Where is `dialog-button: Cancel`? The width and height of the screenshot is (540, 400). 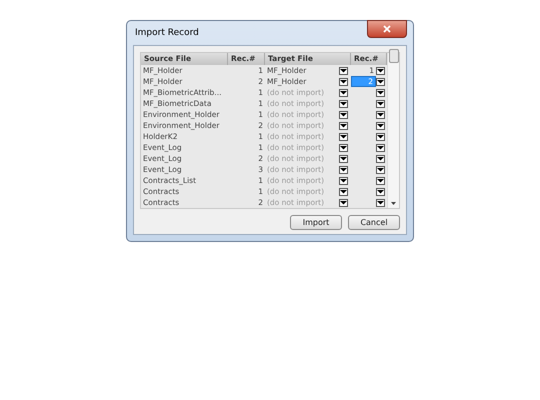 dialog-button: Cancel is located at coordinates (374, 222).